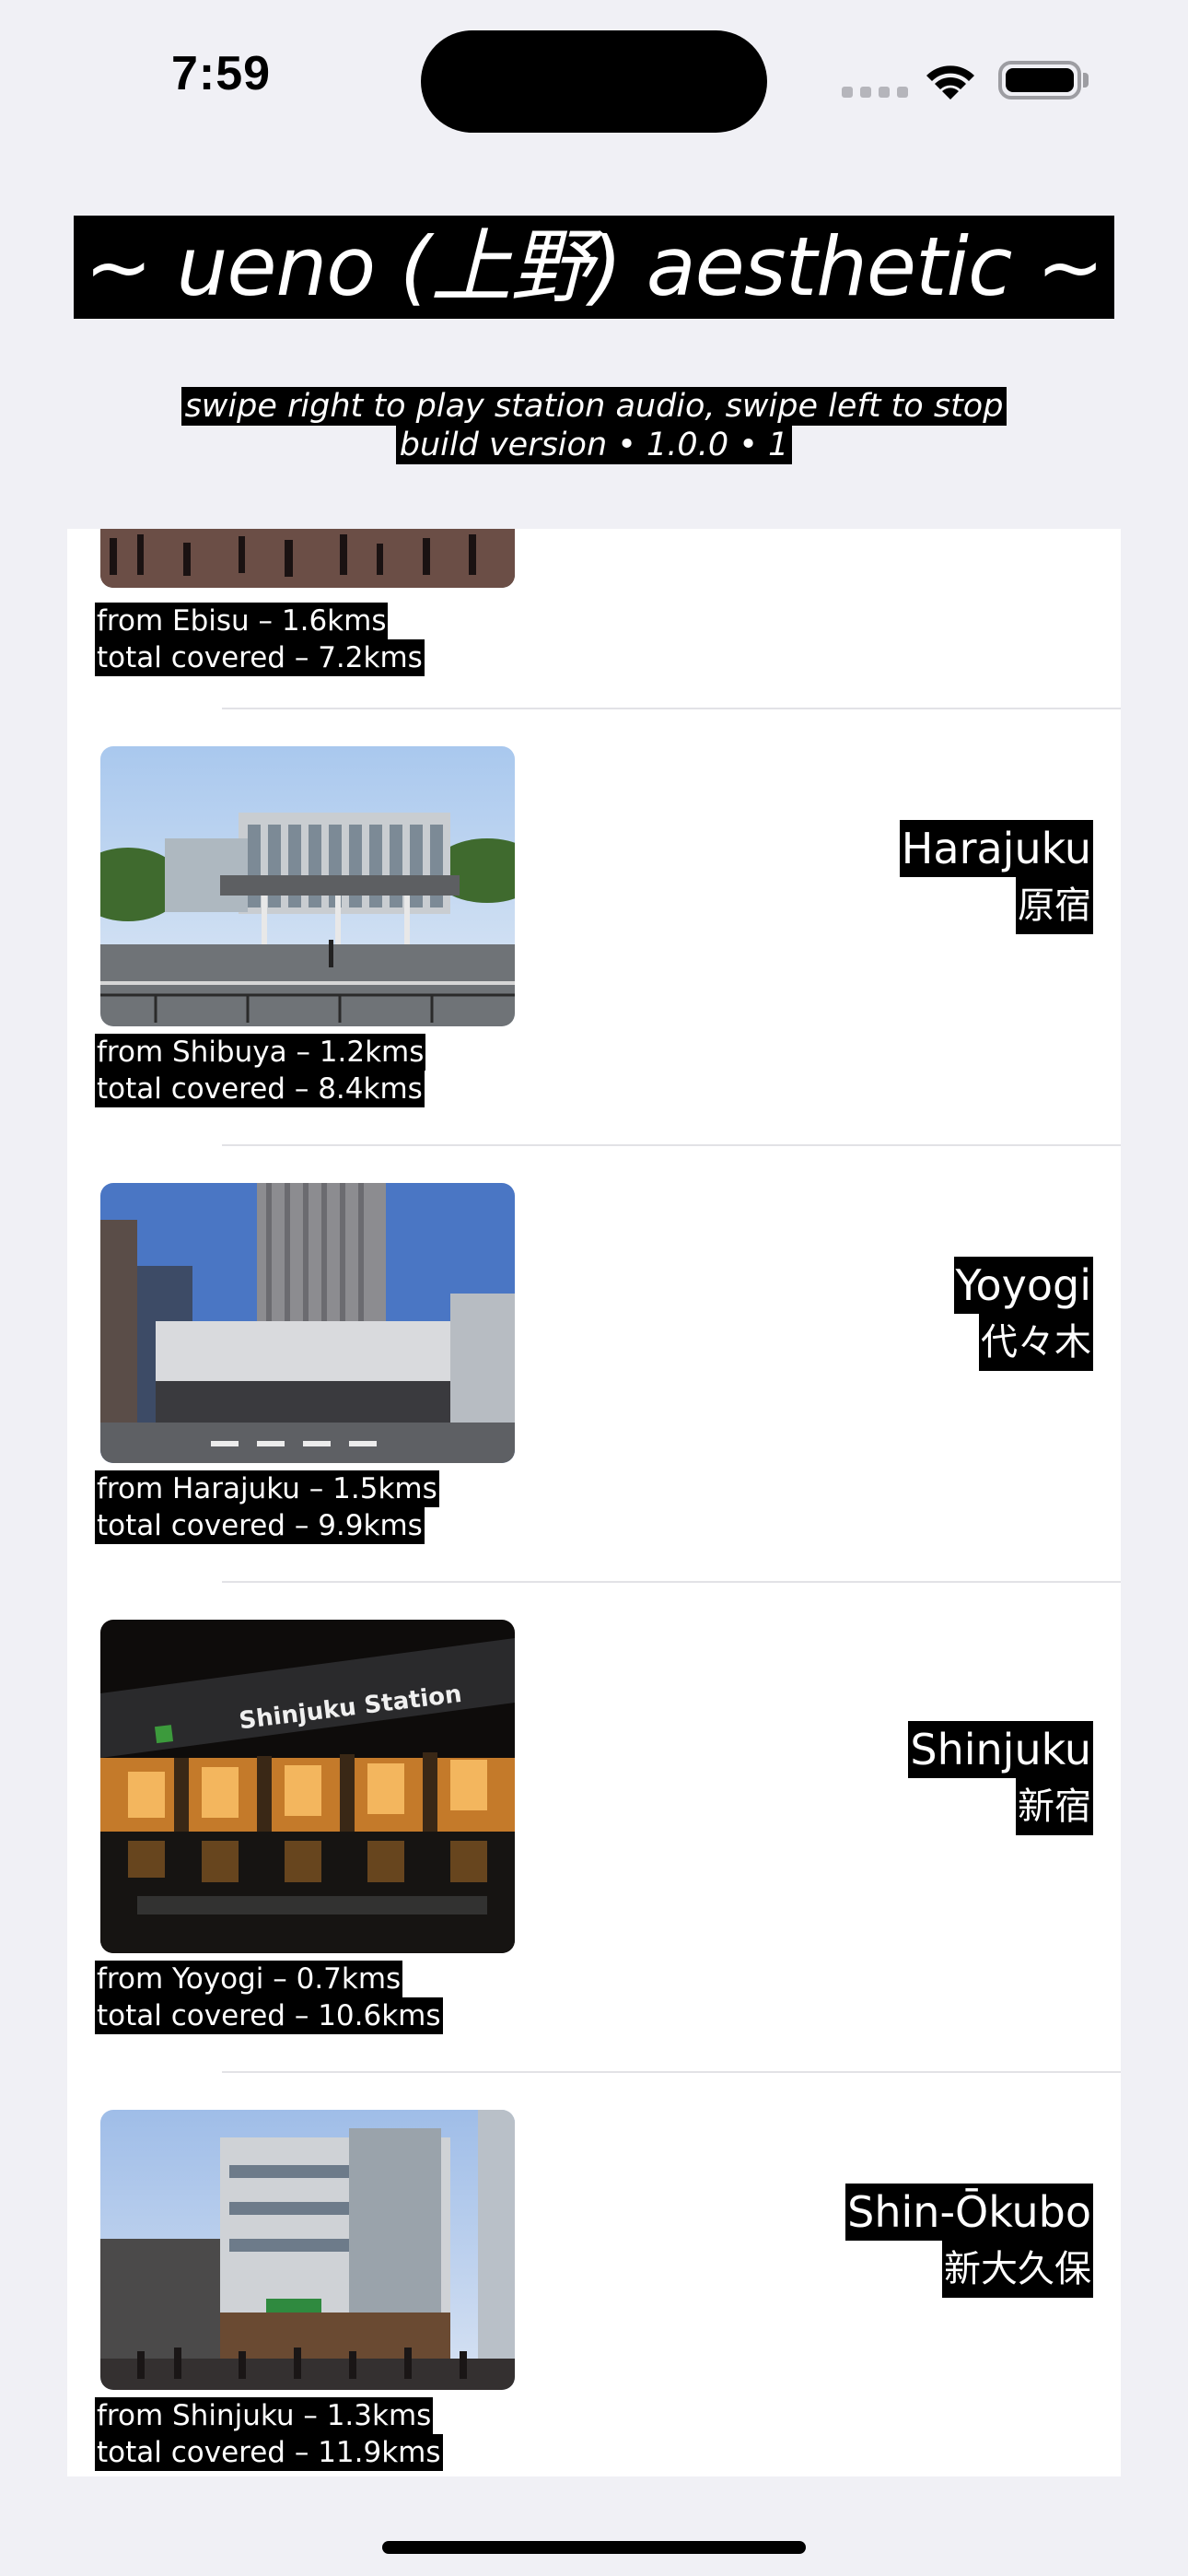  What do you see at coordinates (950, 82) in the screenshot?
I see `wifi-icon` at bounding box center [950, 82].